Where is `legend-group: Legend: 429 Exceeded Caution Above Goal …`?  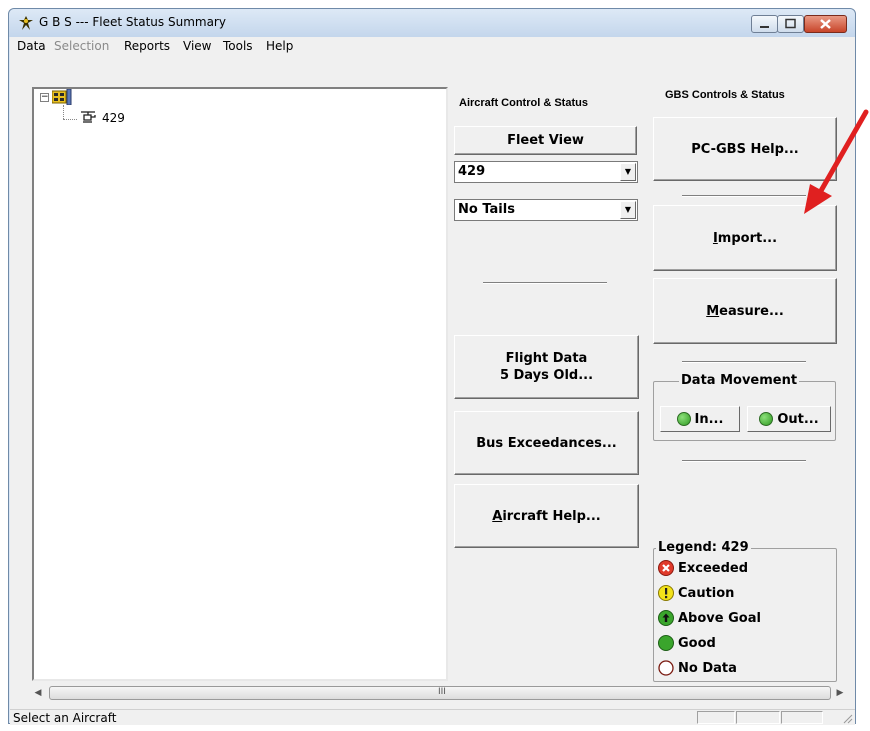 legend-group: Legend: 429 Exceeded Caution Above Goal … is located at coordinates (745, 611).